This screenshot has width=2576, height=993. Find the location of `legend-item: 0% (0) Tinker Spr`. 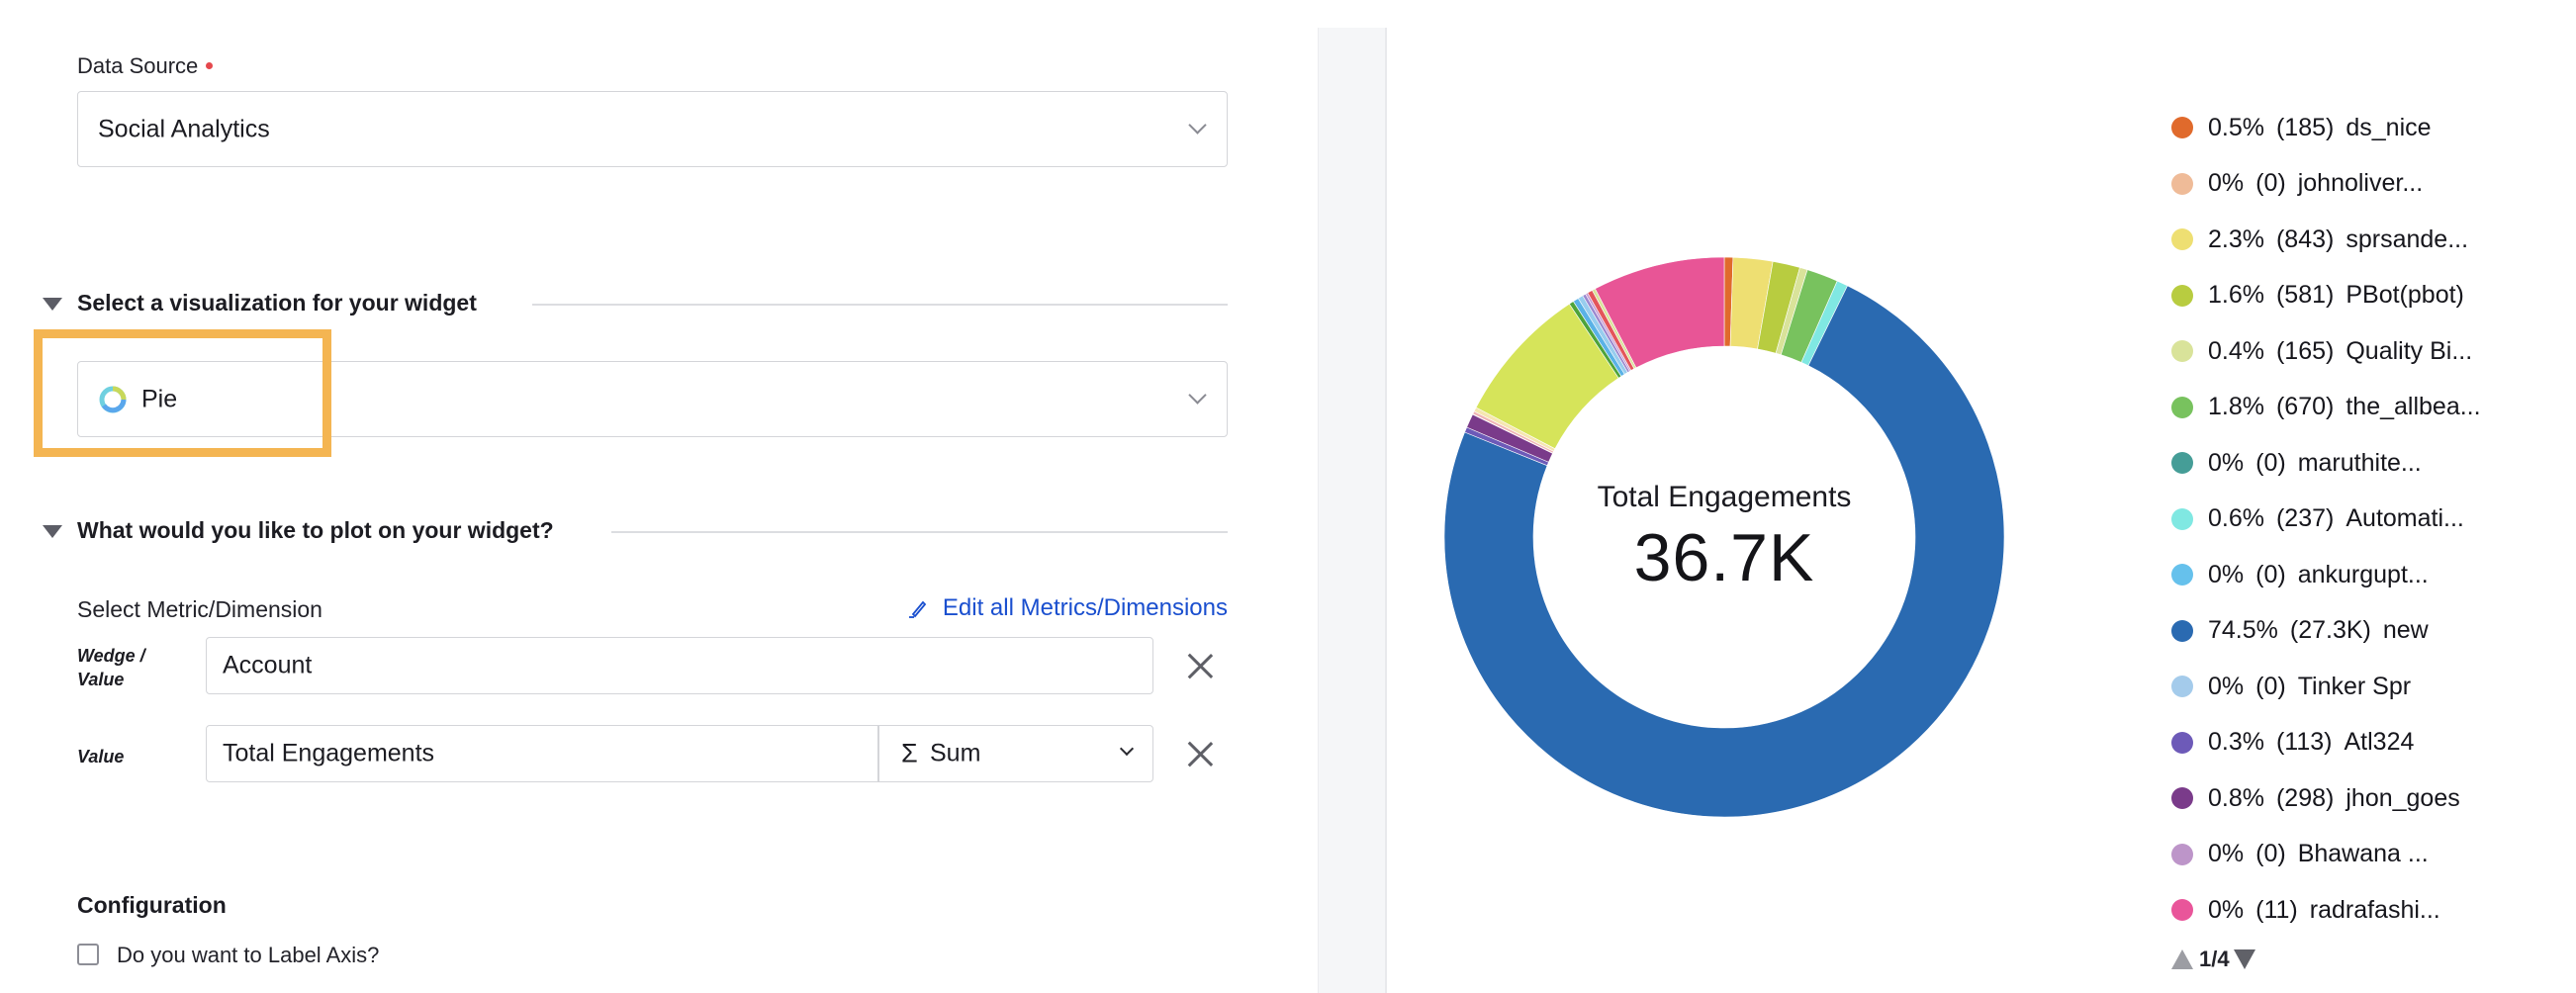

legend-item: 0% (0) Tinker Spr is located at coordinates (2291, 687).